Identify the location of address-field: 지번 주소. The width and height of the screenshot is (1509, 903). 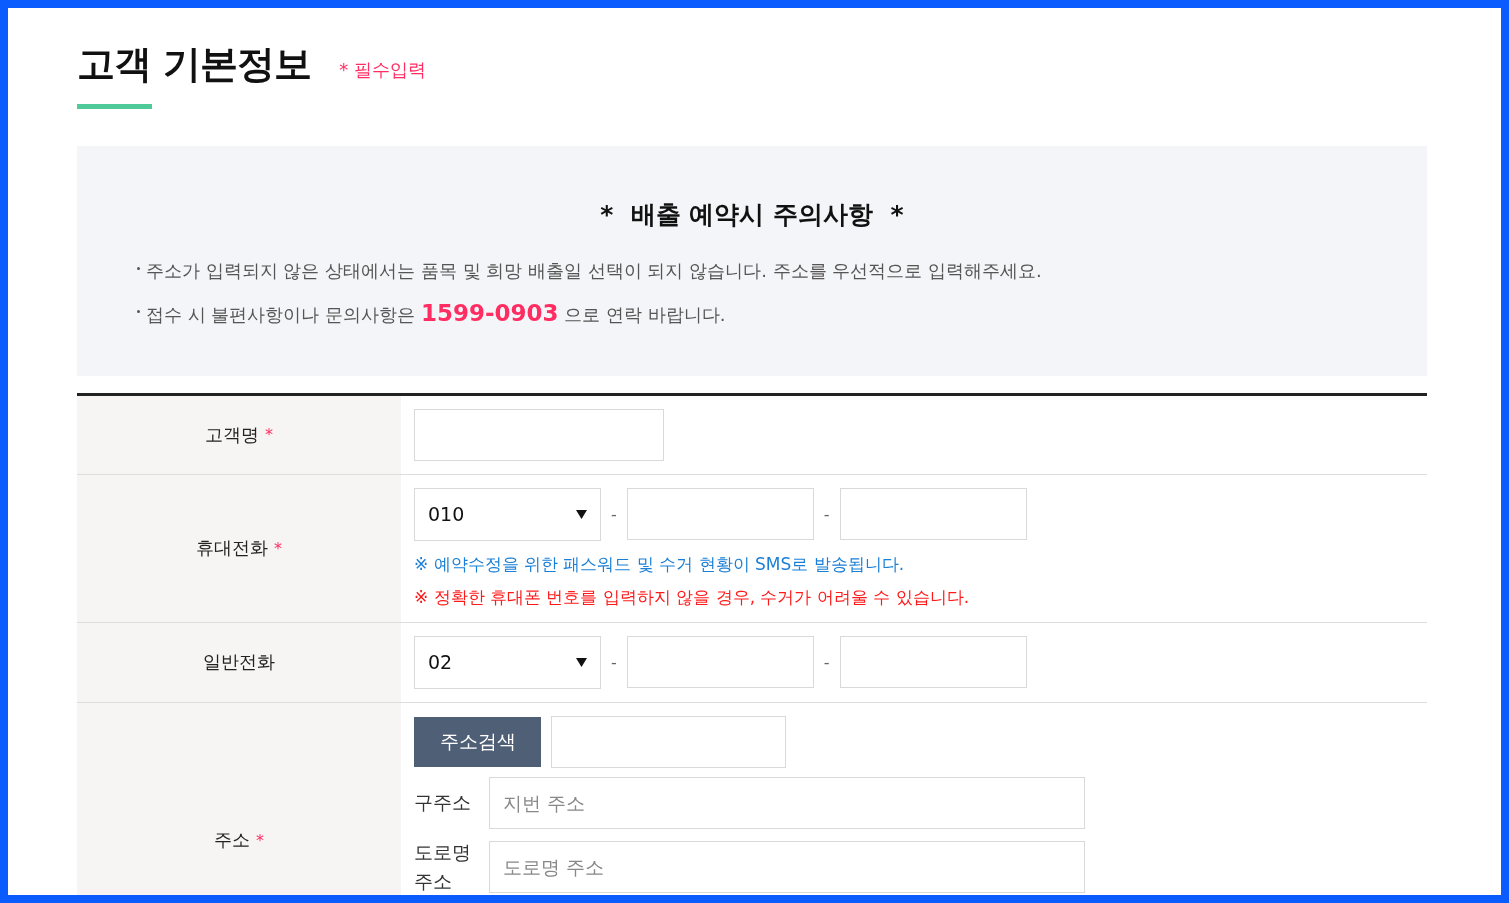
(787, 802).